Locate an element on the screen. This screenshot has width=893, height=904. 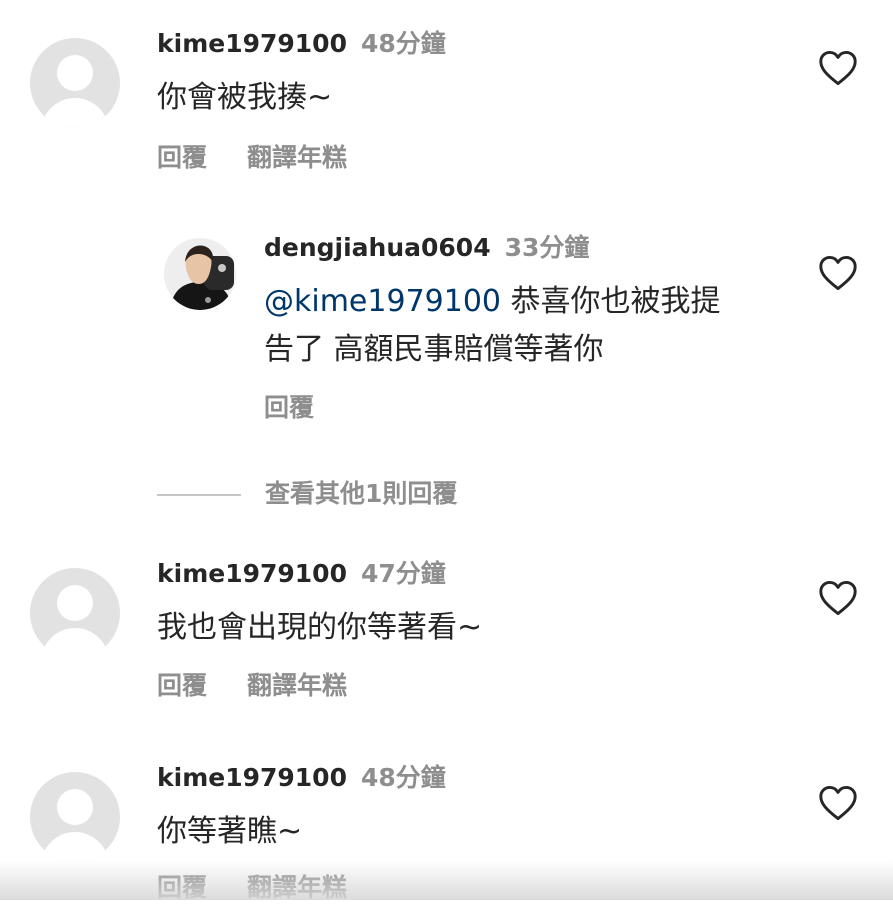
comment-text: 我也會出現的你等著看~ is located at coordinates (320, 627).